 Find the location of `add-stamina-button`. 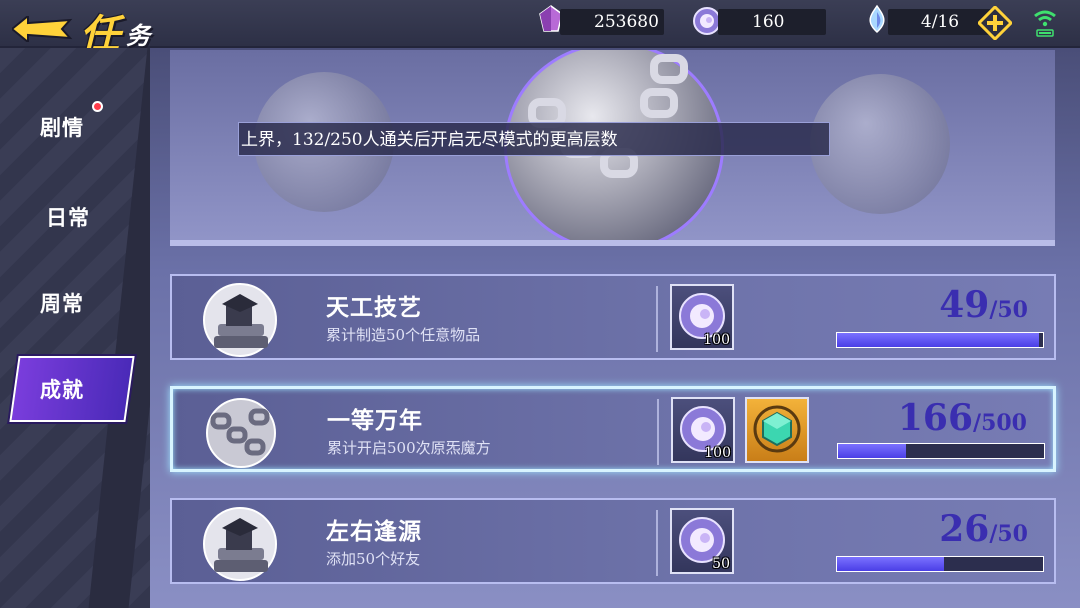

add-stamina-button is located at coordinates (995, 23).